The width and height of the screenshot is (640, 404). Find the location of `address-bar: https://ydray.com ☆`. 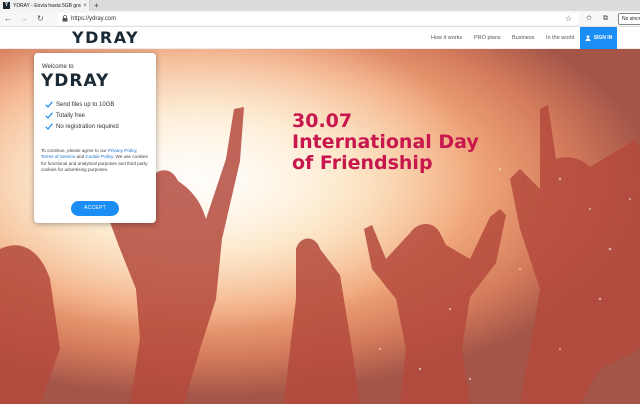

address-bar: https://ydray.com ☆ is located at coordinates (318, 19).